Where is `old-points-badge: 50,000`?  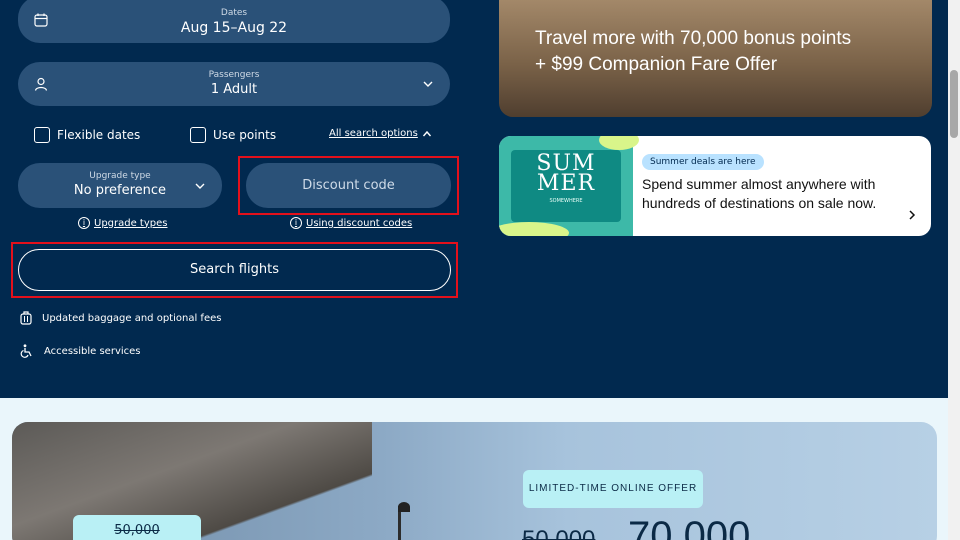 old-points-badge: 50,000 is located at coordinates (137, 527).